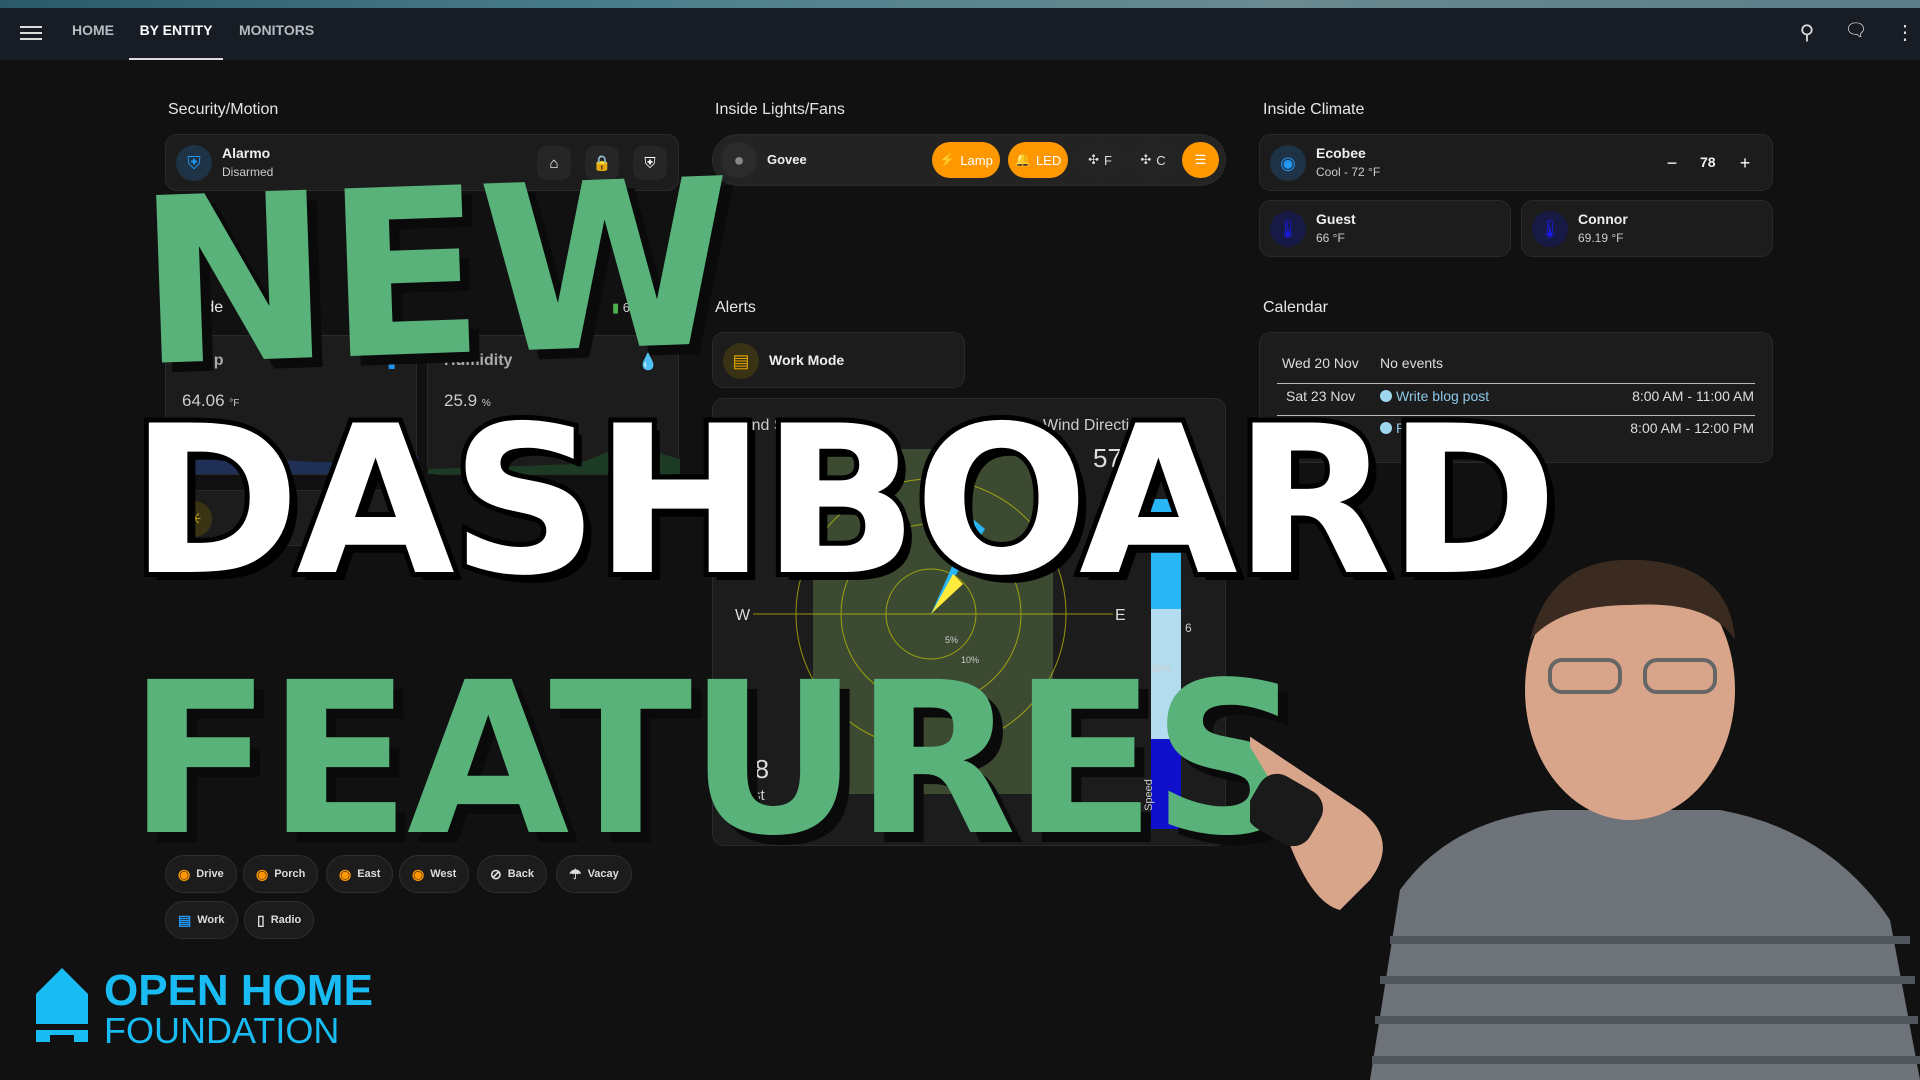  I want to click on chip-label: Work, so click(211, 920).